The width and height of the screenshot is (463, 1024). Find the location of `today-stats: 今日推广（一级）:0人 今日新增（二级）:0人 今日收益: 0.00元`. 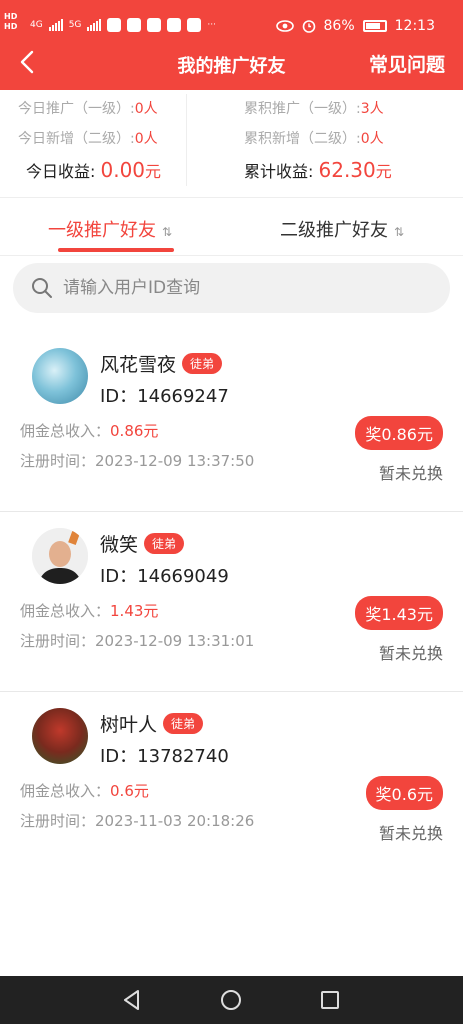

today-stats: 今日推广（一级）:0人 今日新增（二级）:0人 今日收益: 0.00元 is located at coordinates (103, 140).